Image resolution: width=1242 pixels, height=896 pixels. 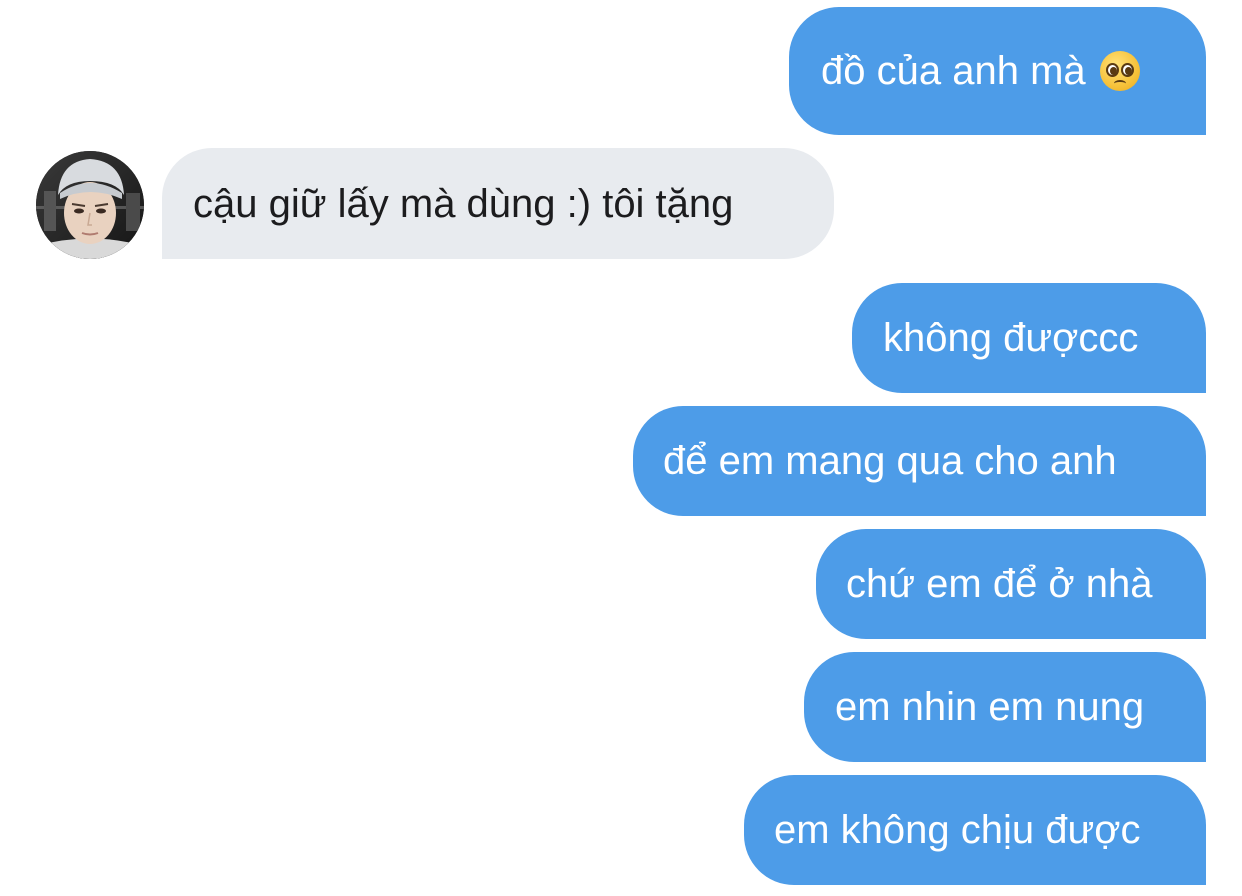 I want to click on pleading-face-icon, so click(x=1119, y=71).